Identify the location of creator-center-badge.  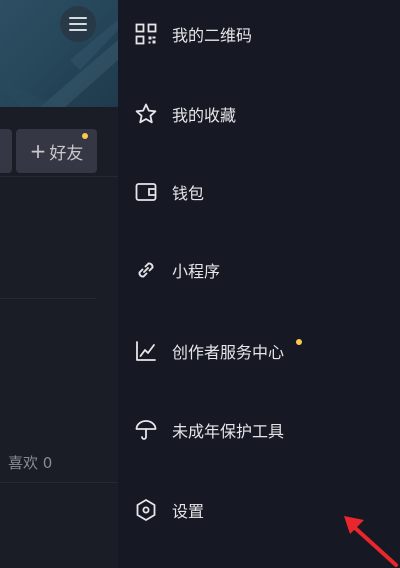
(299, 342).